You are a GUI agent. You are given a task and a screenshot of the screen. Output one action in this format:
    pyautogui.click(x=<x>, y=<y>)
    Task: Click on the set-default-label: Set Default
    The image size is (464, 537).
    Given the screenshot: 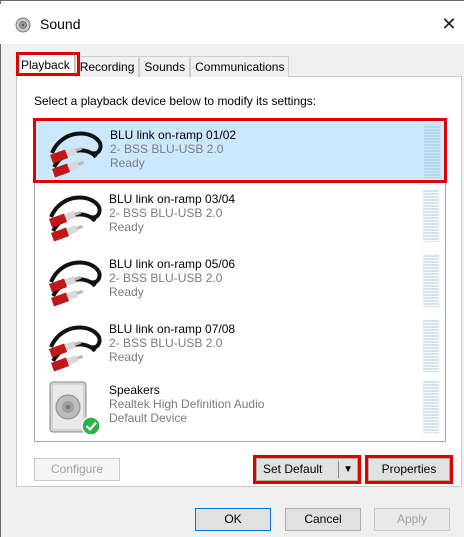 What is the action you would take?
    pyautogui.click(x=293, y=469)
    